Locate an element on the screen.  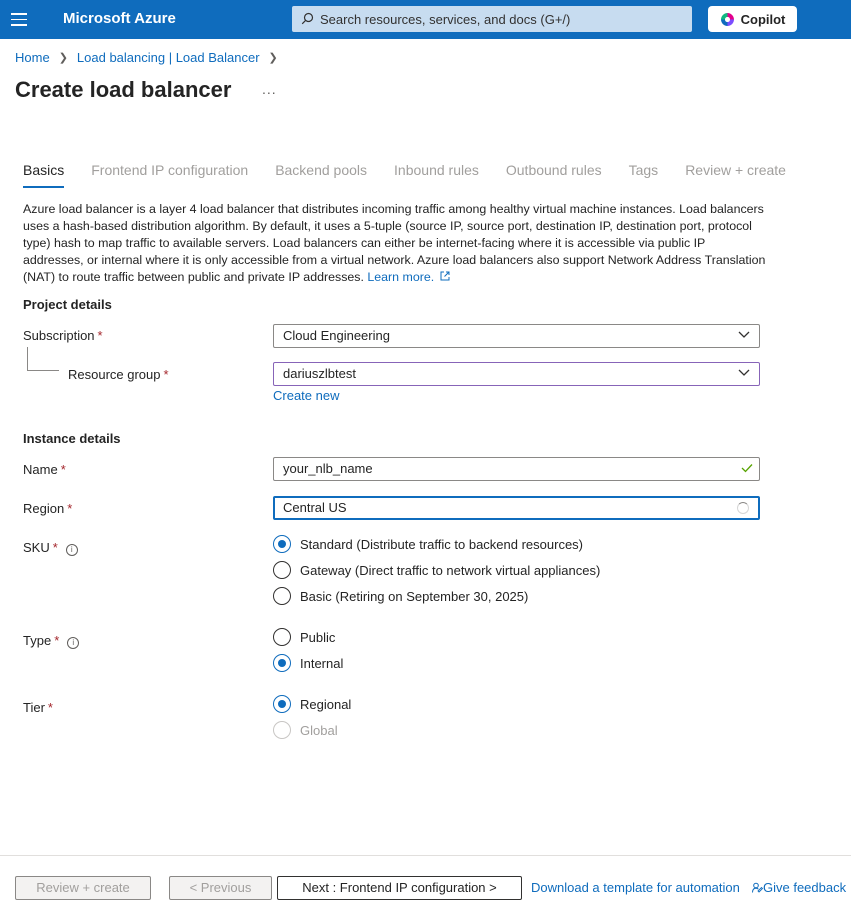
tab-basics: Basics is located at coordinates (44, 175).